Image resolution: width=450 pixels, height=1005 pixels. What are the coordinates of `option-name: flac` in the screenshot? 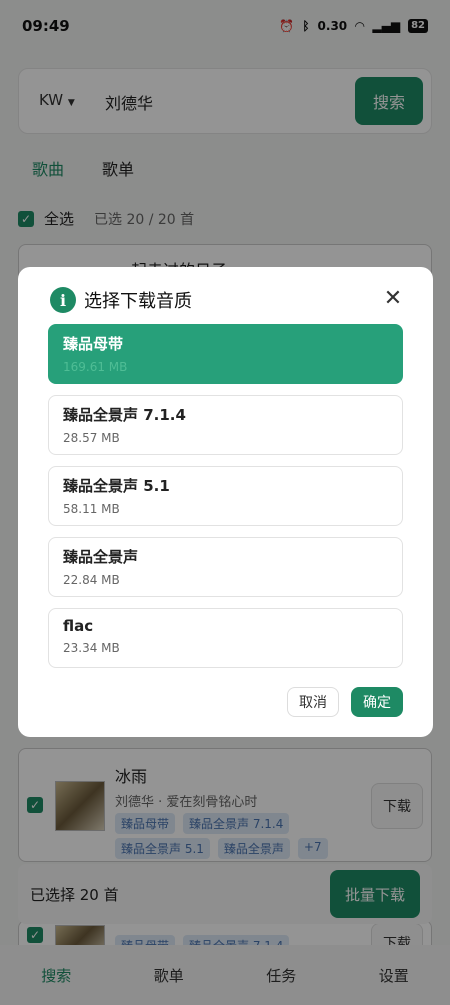 It's located at (78, 626).